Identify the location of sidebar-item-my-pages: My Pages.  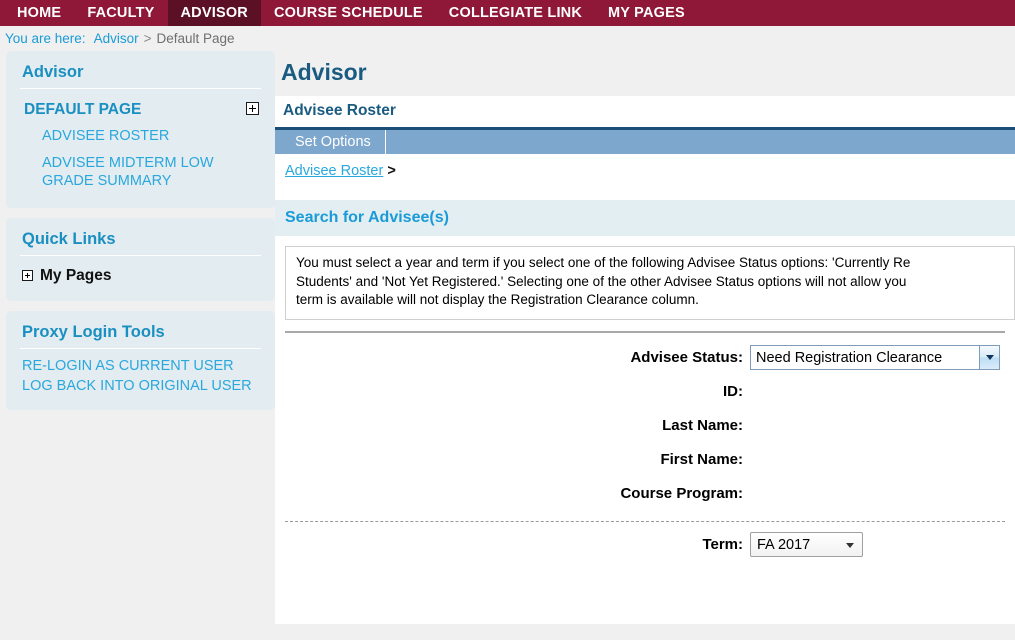
(140, 275).